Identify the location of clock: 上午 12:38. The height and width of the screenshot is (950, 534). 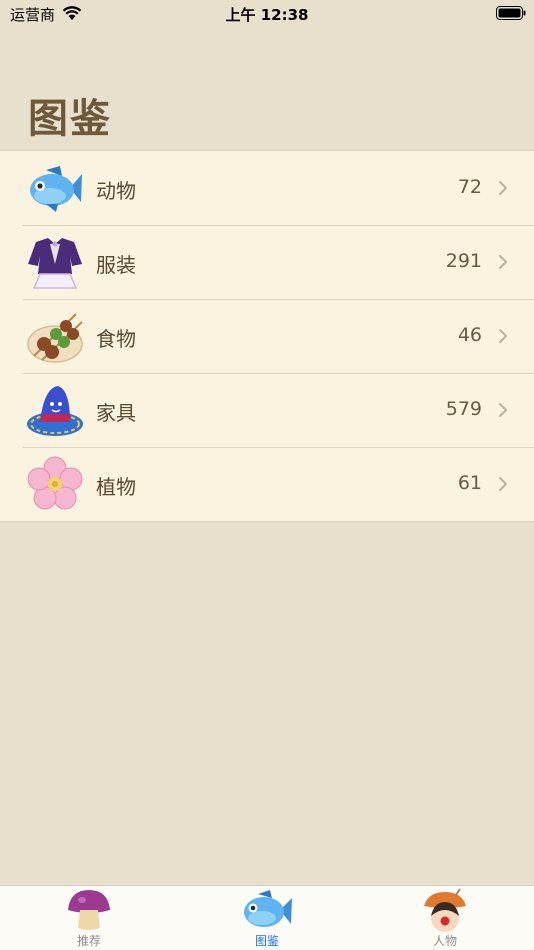
(267, 15).